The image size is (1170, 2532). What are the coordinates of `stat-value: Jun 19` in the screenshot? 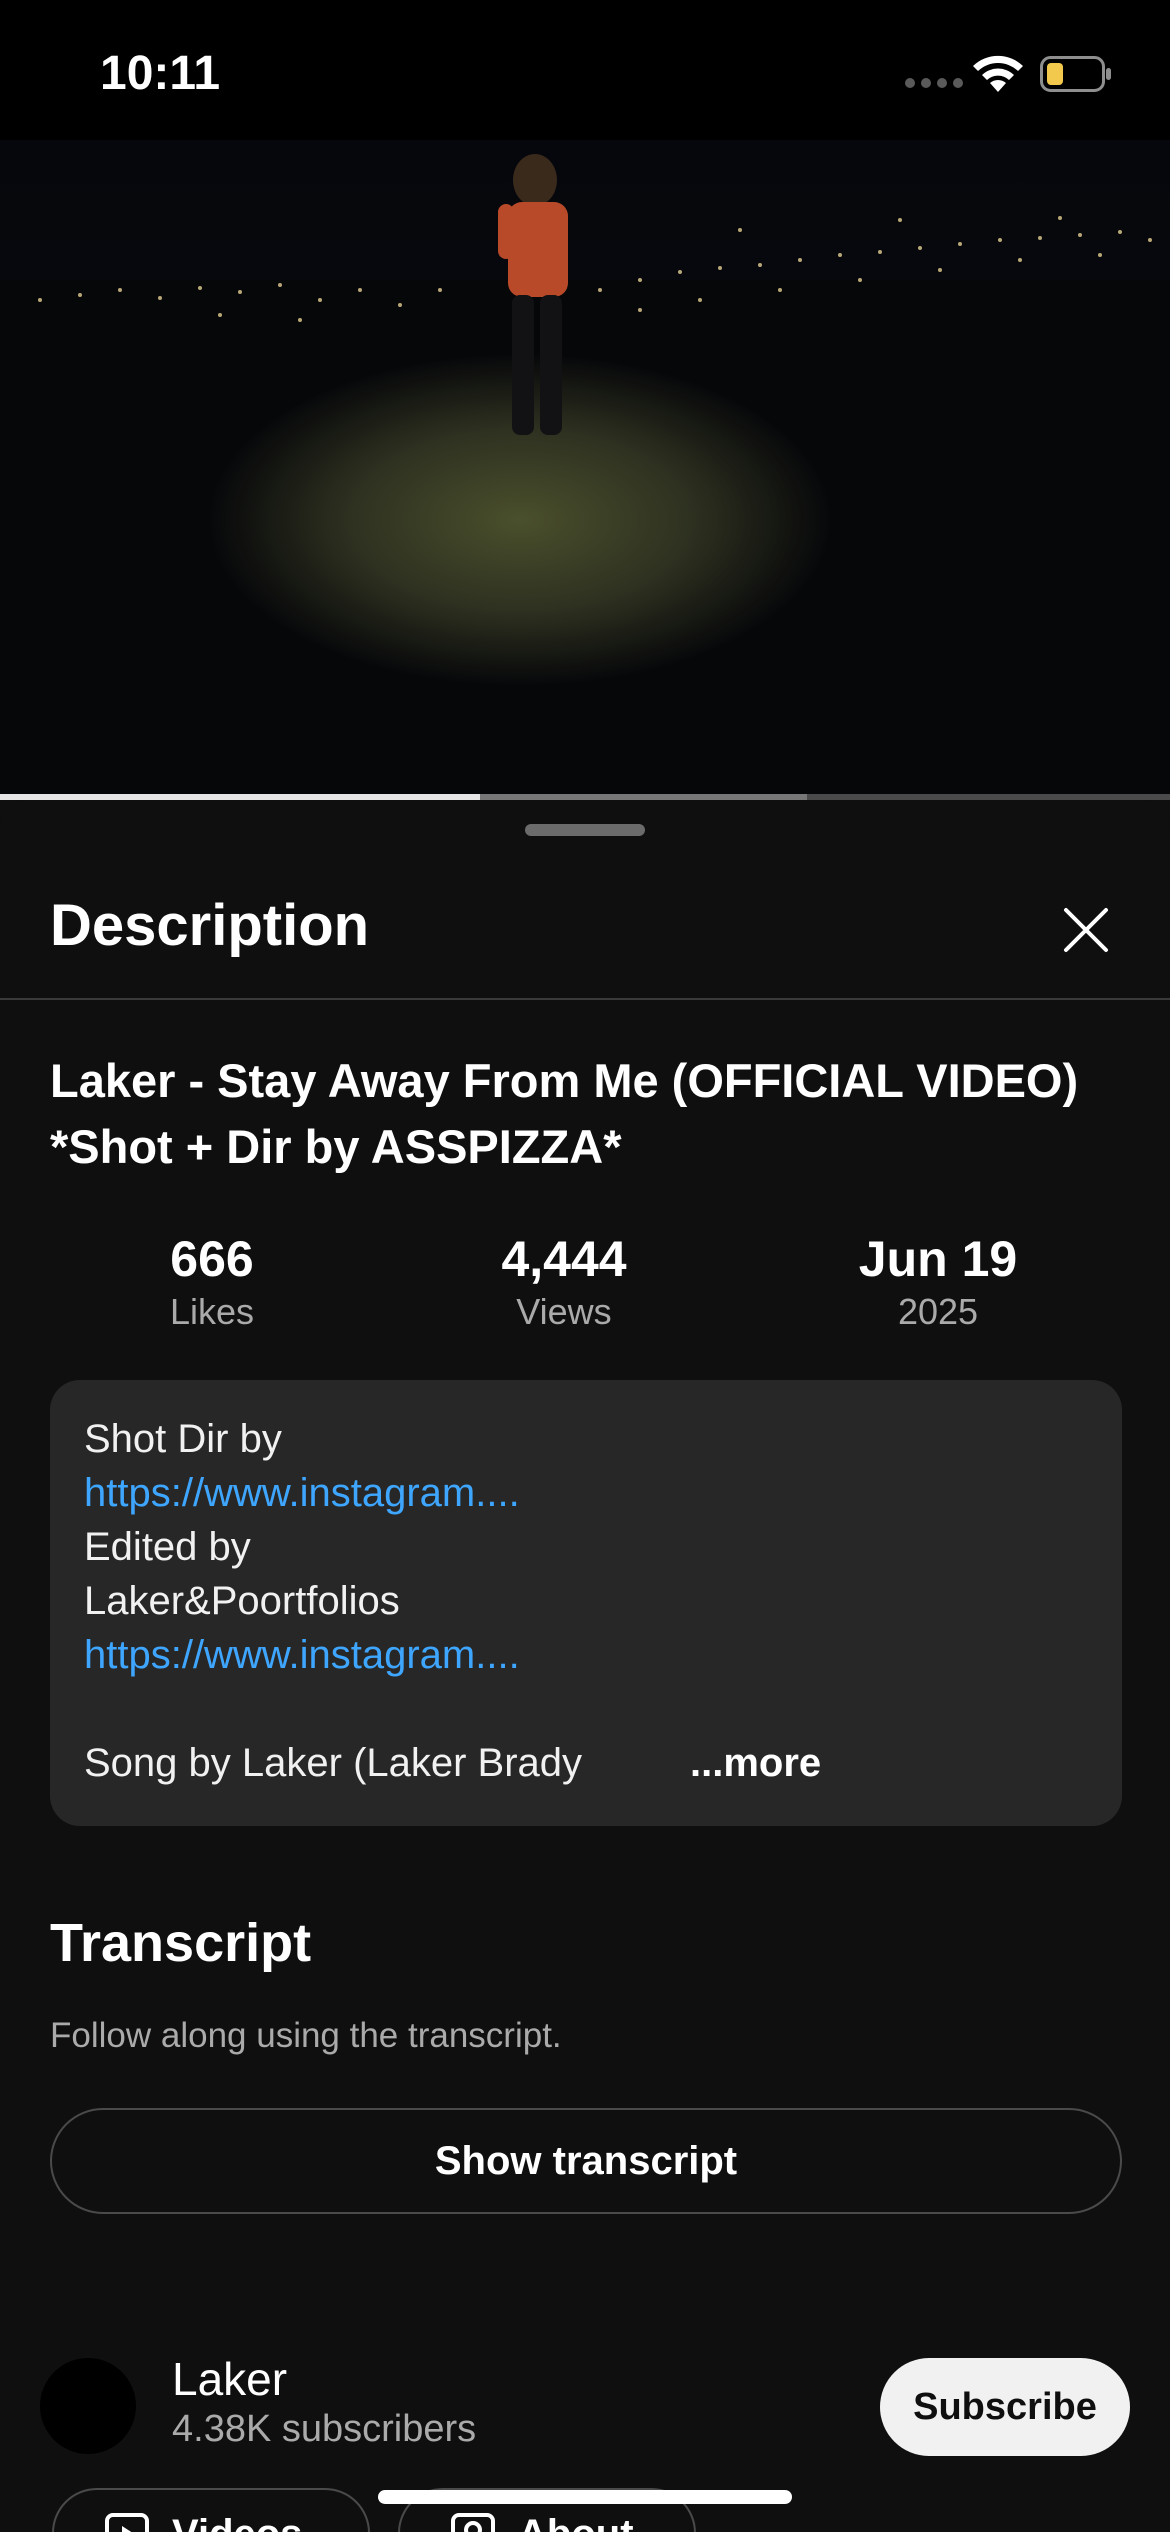 It's located at (938, 1259).